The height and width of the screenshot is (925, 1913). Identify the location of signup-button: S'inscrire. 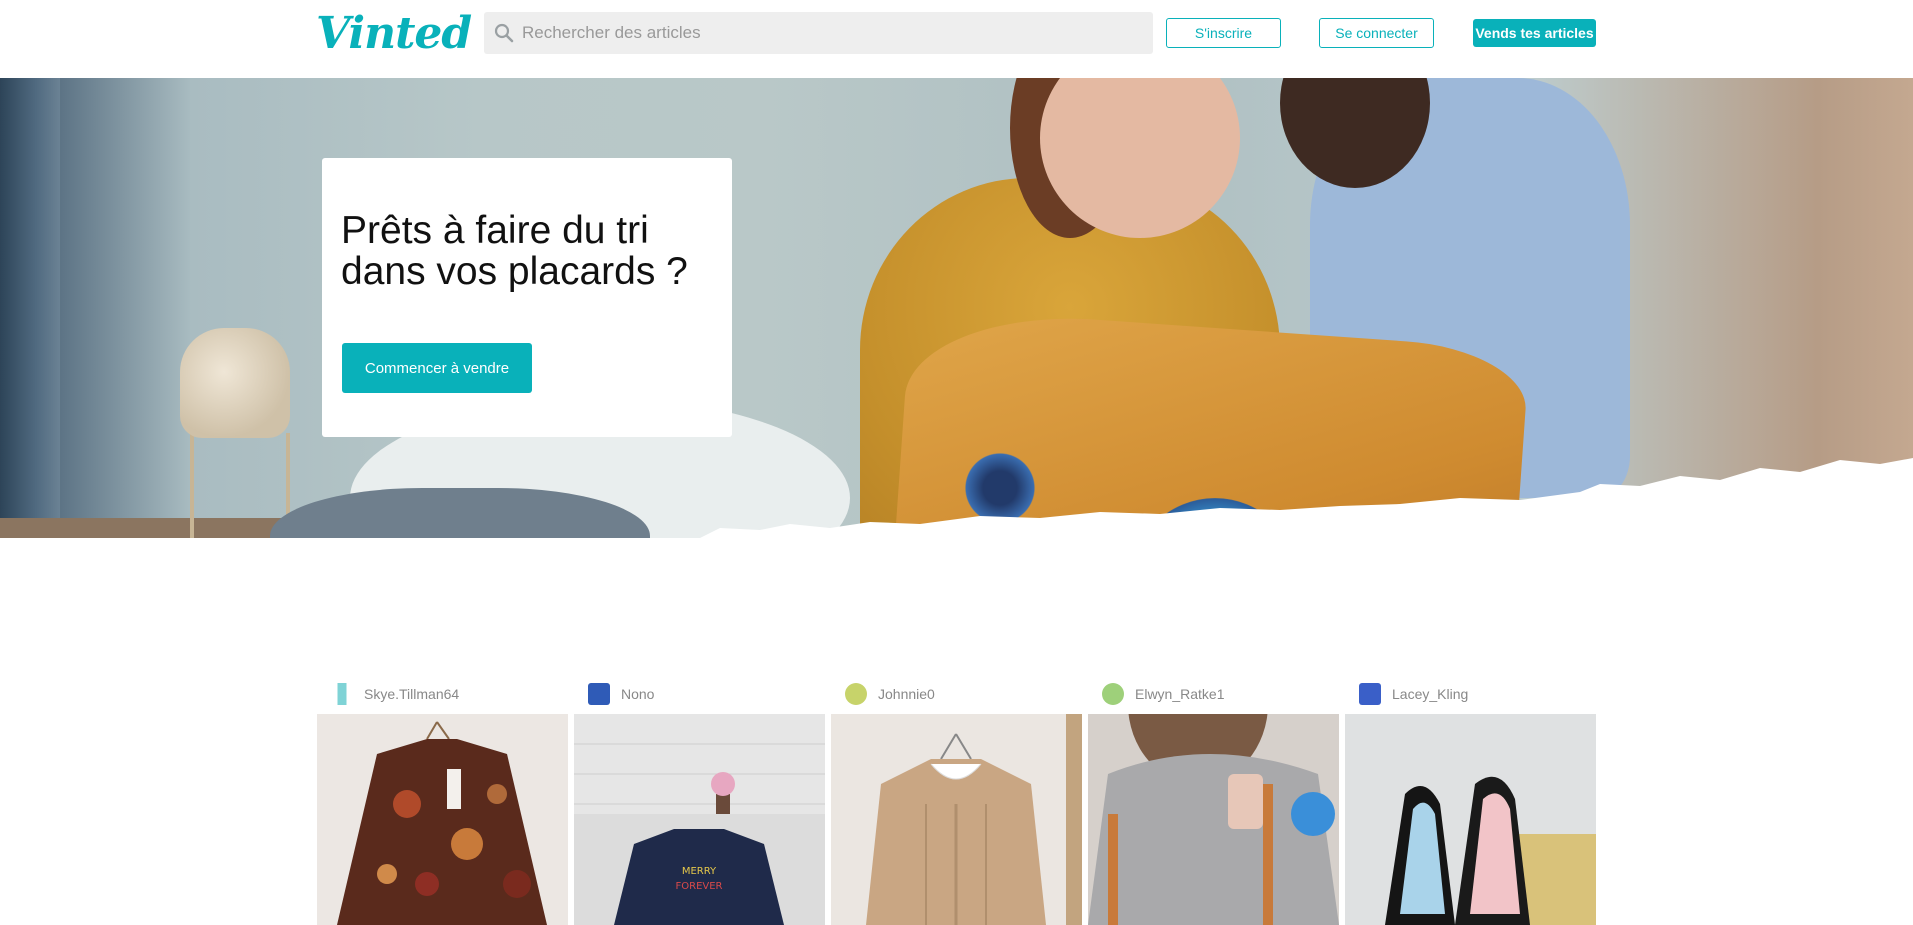
(1223, 33).